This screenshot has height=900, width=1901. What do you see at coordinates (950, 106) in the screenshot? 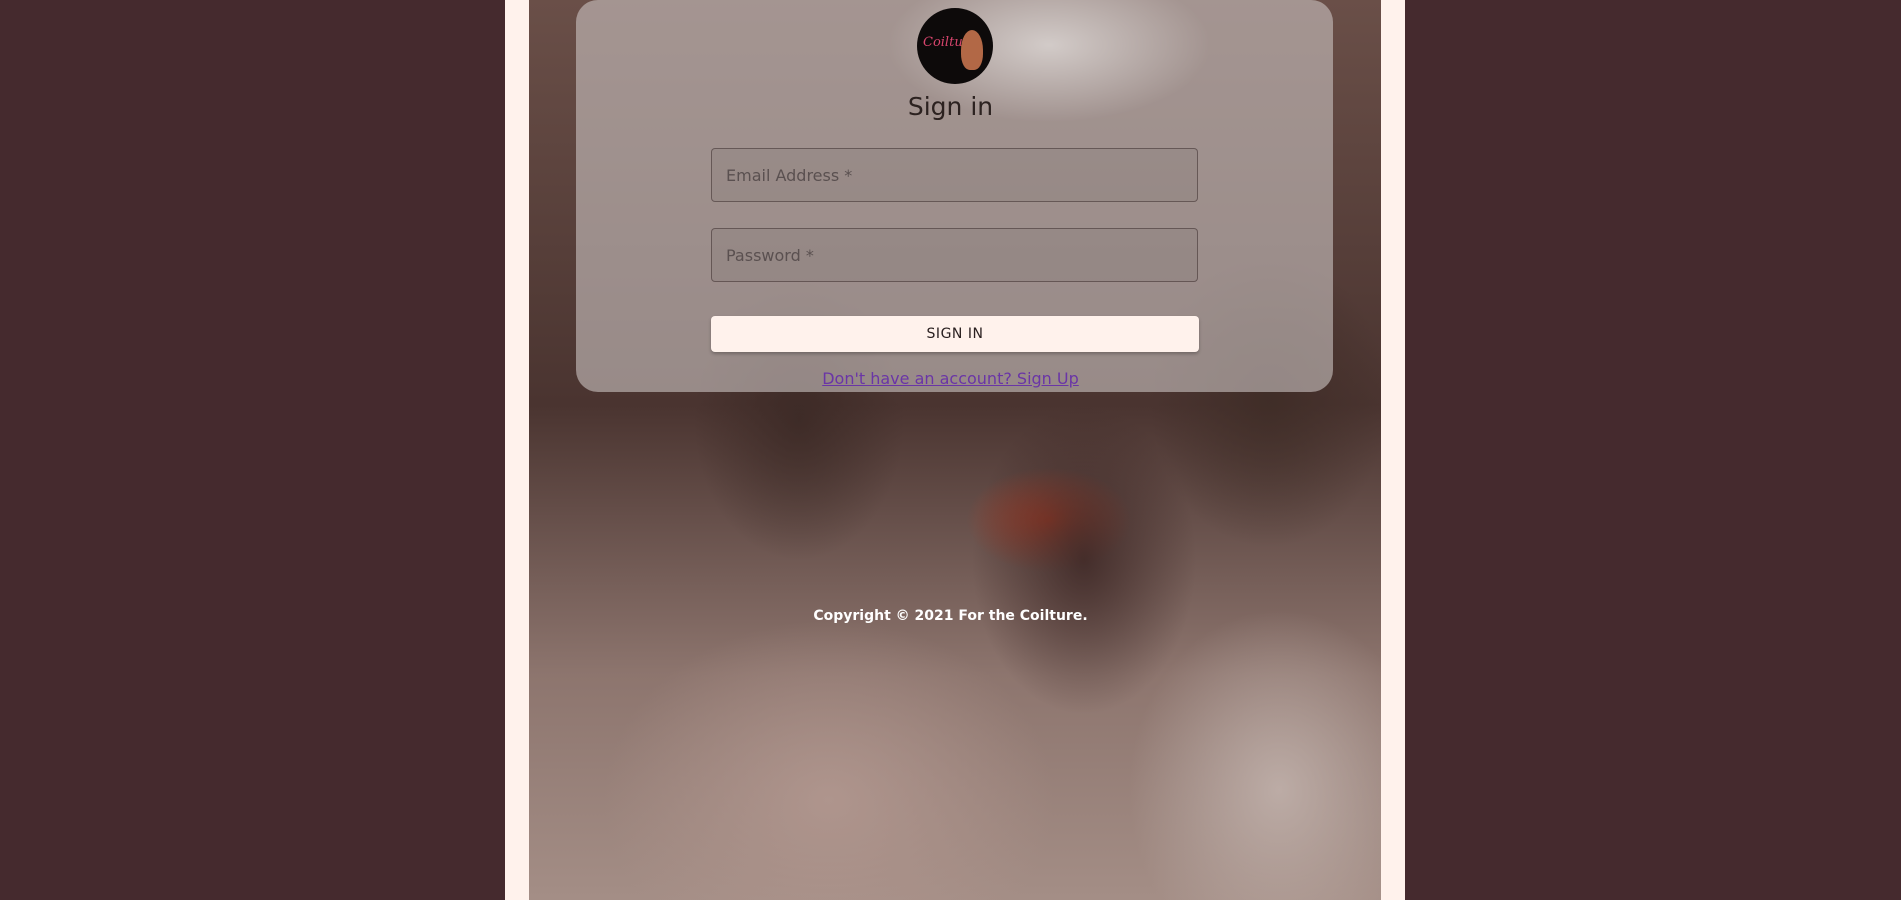
I see `page-title: Sign in` at bounding box center [950, 106].